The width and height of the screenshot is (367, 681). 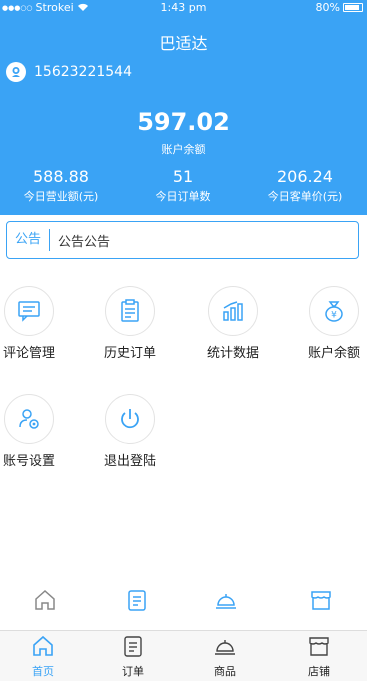 What do you see at coordinates (182, 240) in the screenshot?
I see `notice-bar: 公告 公告公告` at bounding box center [182, 240].